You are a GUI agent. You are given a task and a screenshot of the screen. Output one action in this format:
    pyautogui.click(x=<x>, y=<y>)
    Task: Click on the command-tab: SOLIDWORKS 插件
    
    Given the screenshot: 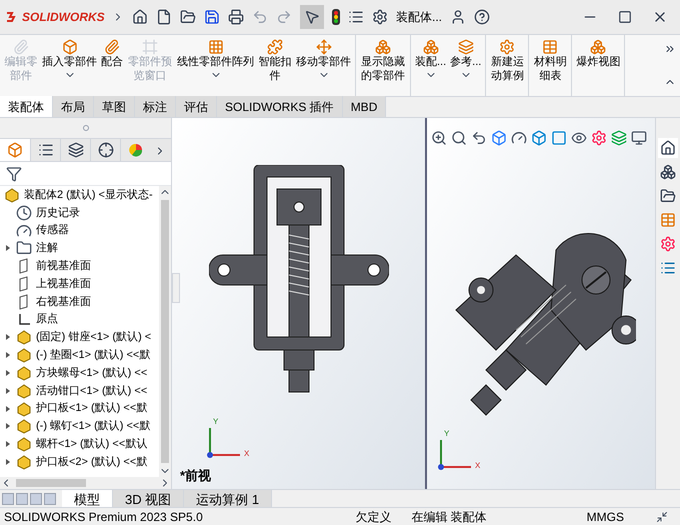 What is the action you would take?
    pyautogui.click(x=280, y=106)
    